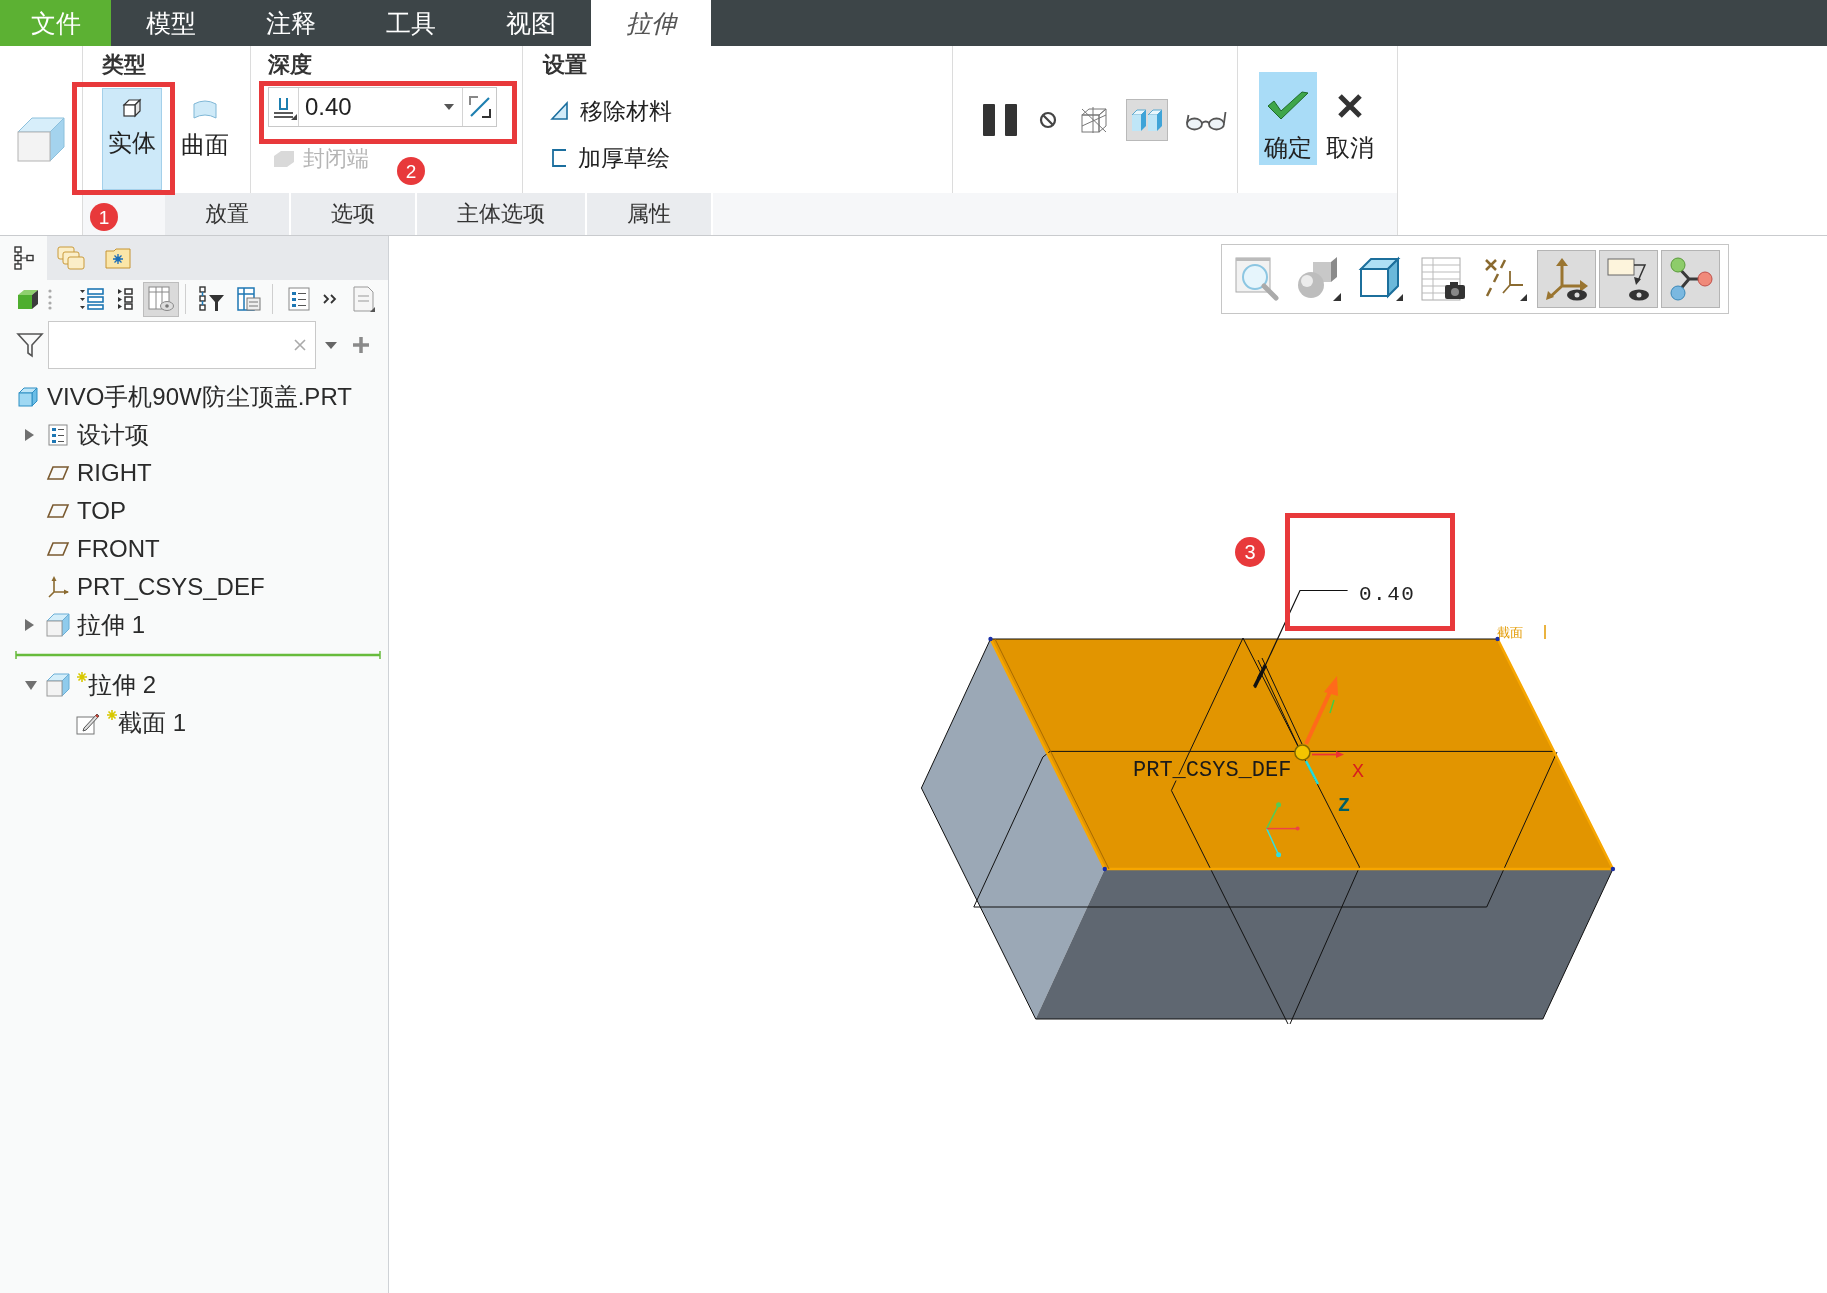 The image size is (1827, 1293). What do you see at coordinates (122, 685) in the screenshot?
I see `tree-item: 拉伸 2` at bounding box center [122, 685].